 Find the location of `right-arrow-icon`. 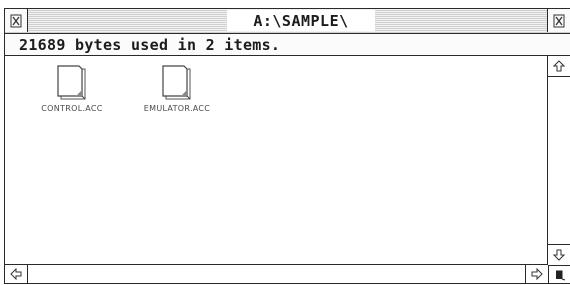

right-arrow-icon is located at coordinates (536, 274).